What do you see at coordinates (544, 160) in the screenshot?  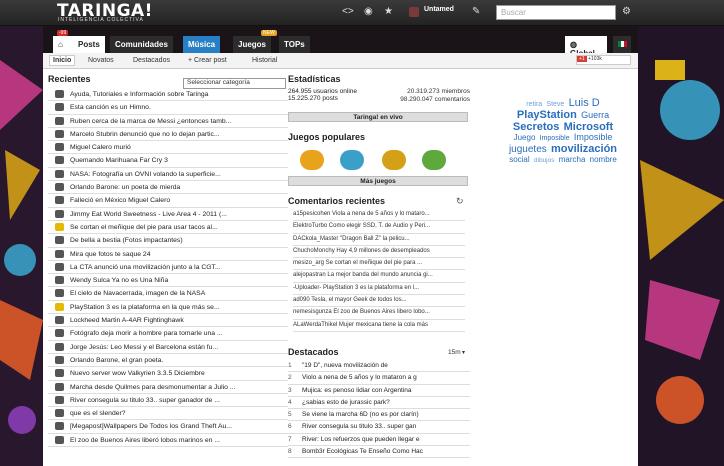 I see `tag: dibujos` at bounding box center [544, 160].